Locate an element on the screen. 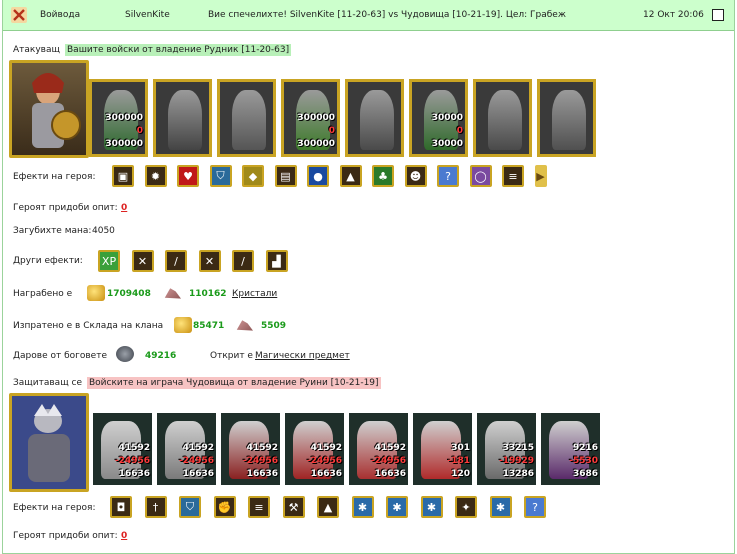 The image size is (737, 554). fire-icon: ✹ is located at coordinates (155, 176).